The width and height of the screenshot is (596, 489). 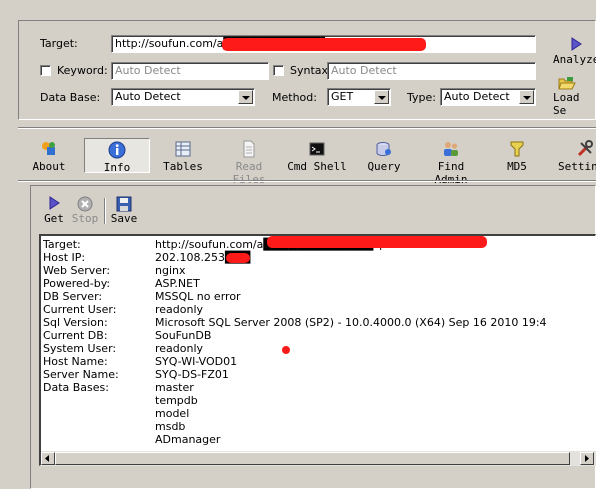 What do you see at coordinates (318, 387) in the screenshot?
I see `result-row: Data Bases: master` at bounding box center [318, 387].